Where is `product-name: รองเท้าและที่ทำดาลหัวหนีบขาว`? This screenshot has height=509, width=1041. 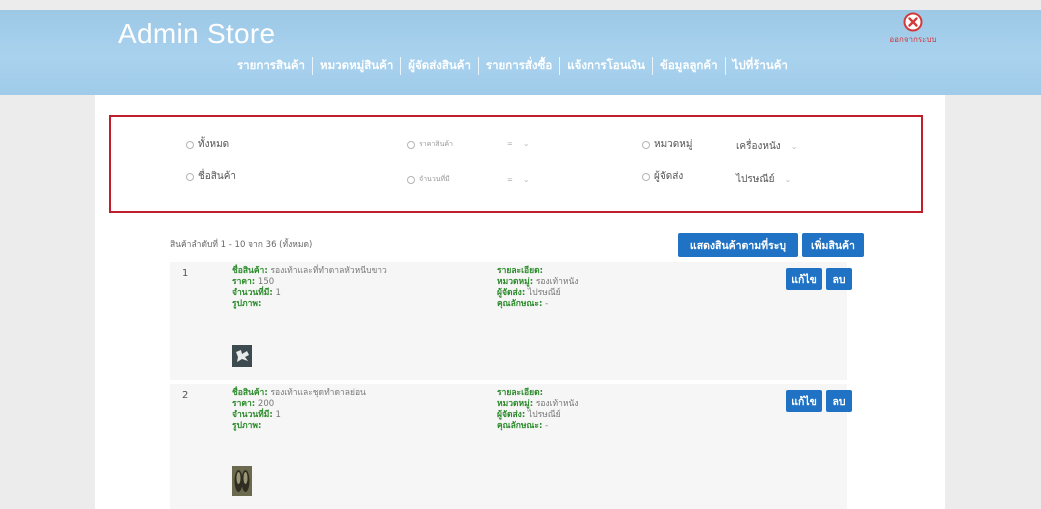
product-name: รองเท้าและที่ทำดาลหัวหนีบขาว is located at coordinates (328, 271).